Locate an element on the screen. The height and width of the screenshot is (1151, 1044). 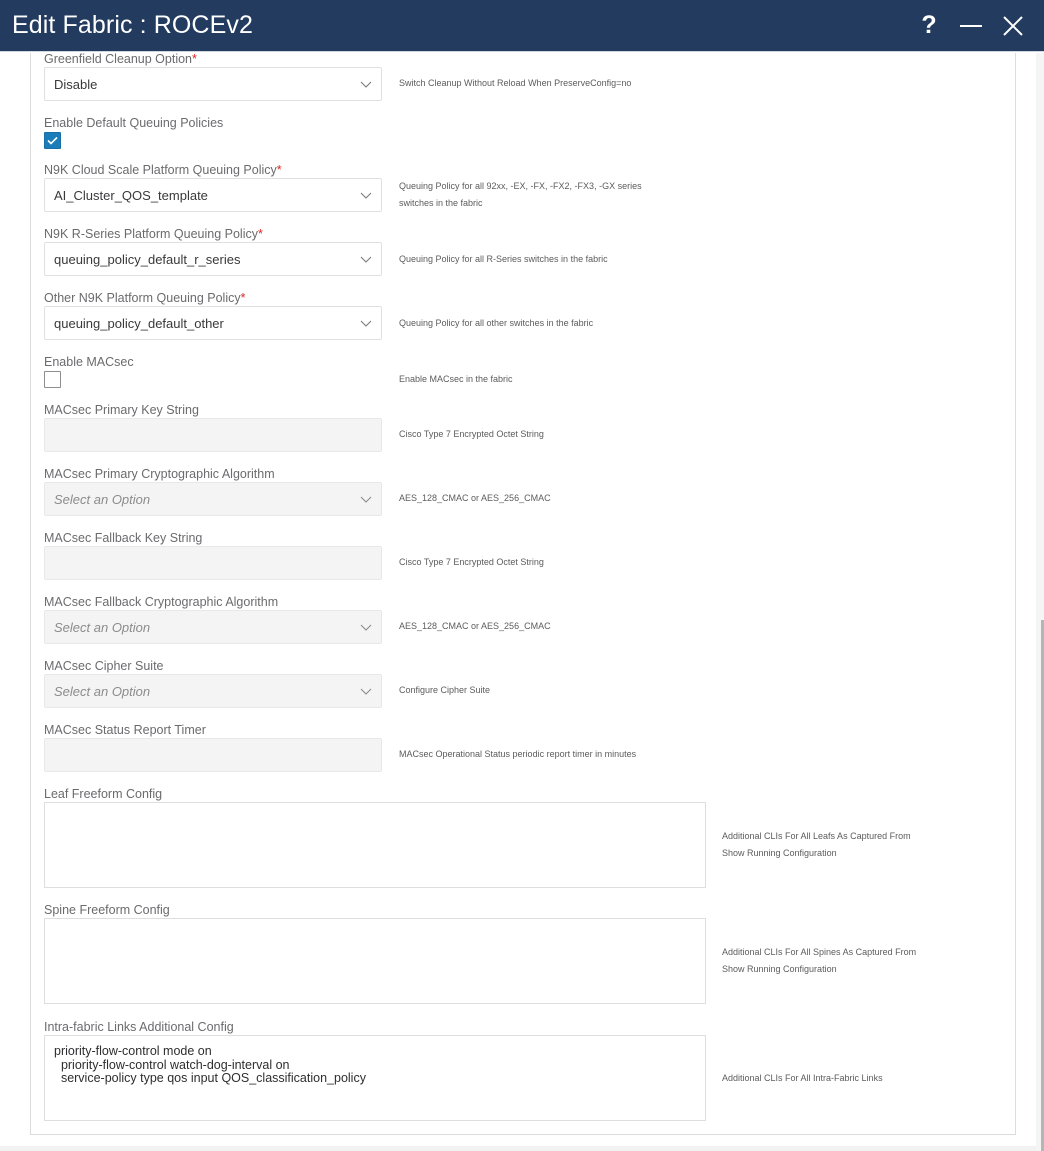
macsec-status-timer-input is located at coordinates (213, 755).